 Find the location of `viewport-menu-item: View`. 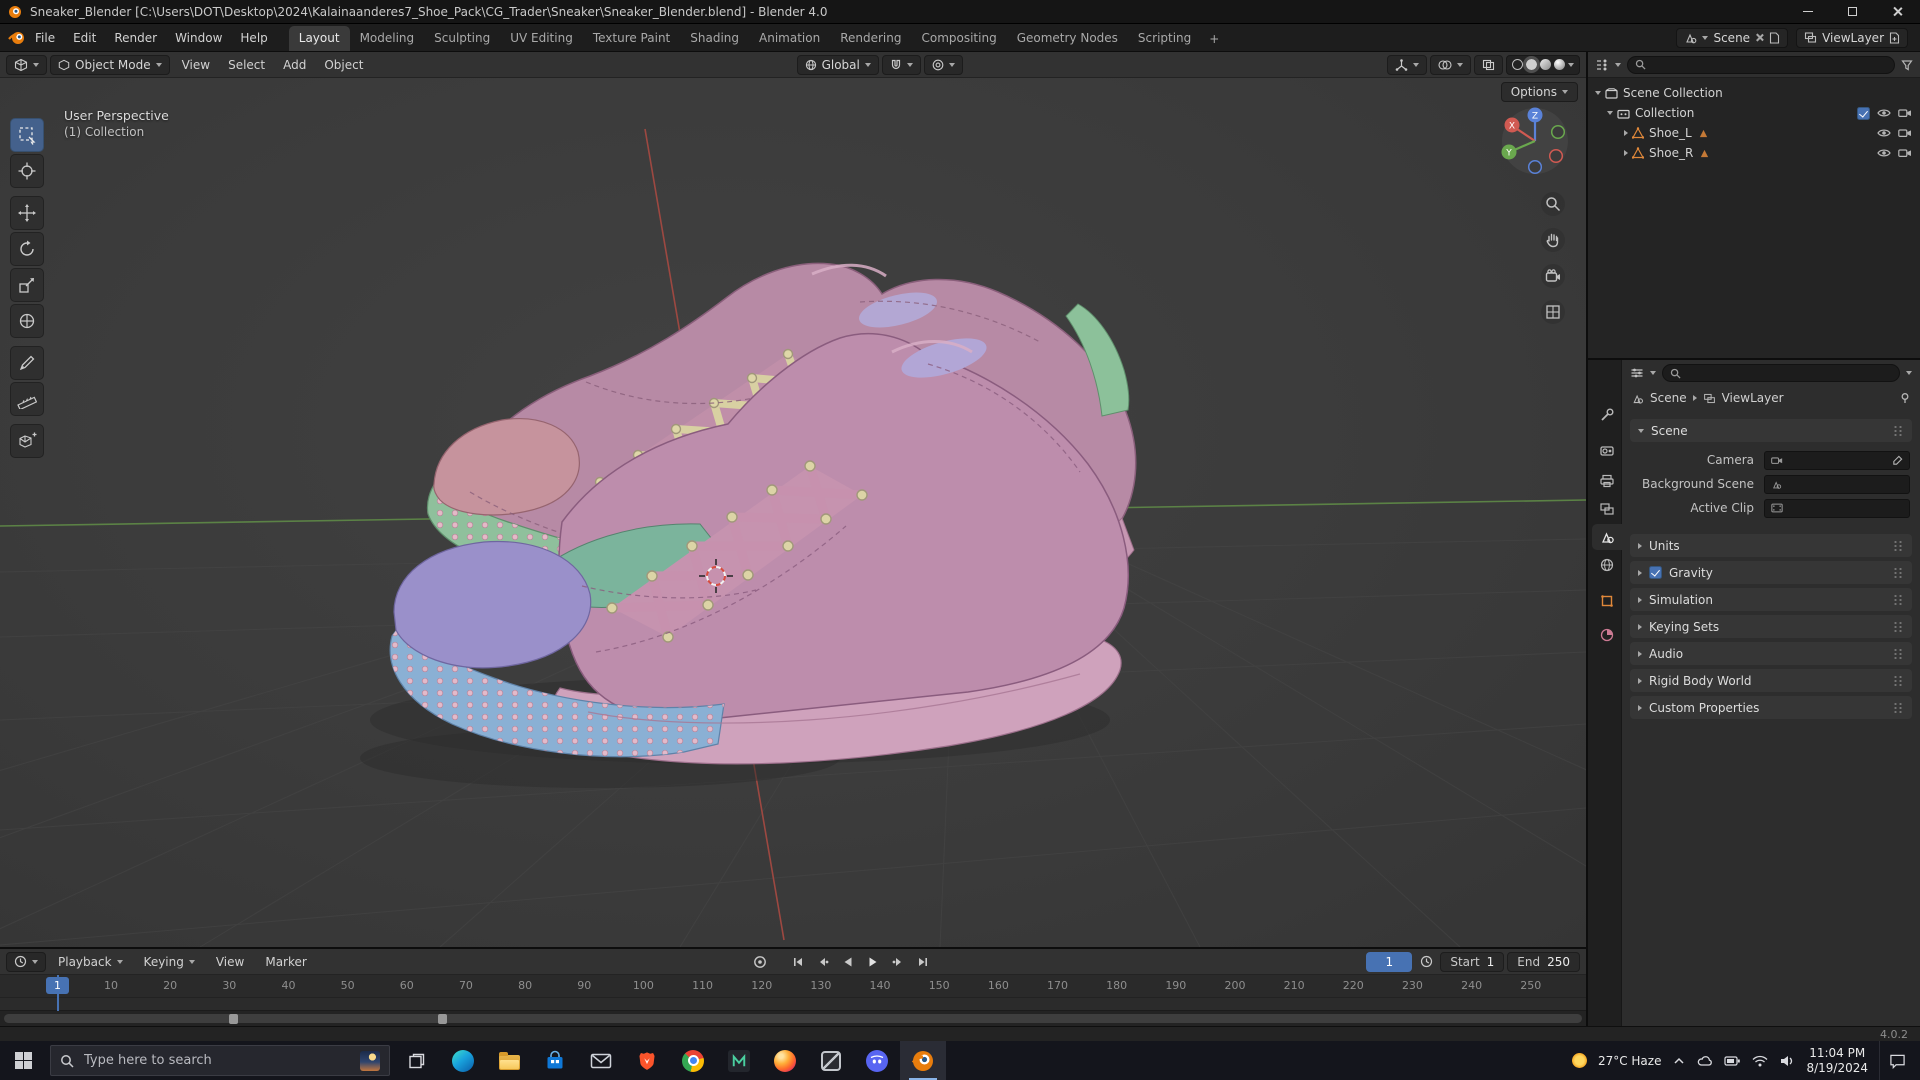

viewport-menu-item: View is located at coordinates (196, 65).